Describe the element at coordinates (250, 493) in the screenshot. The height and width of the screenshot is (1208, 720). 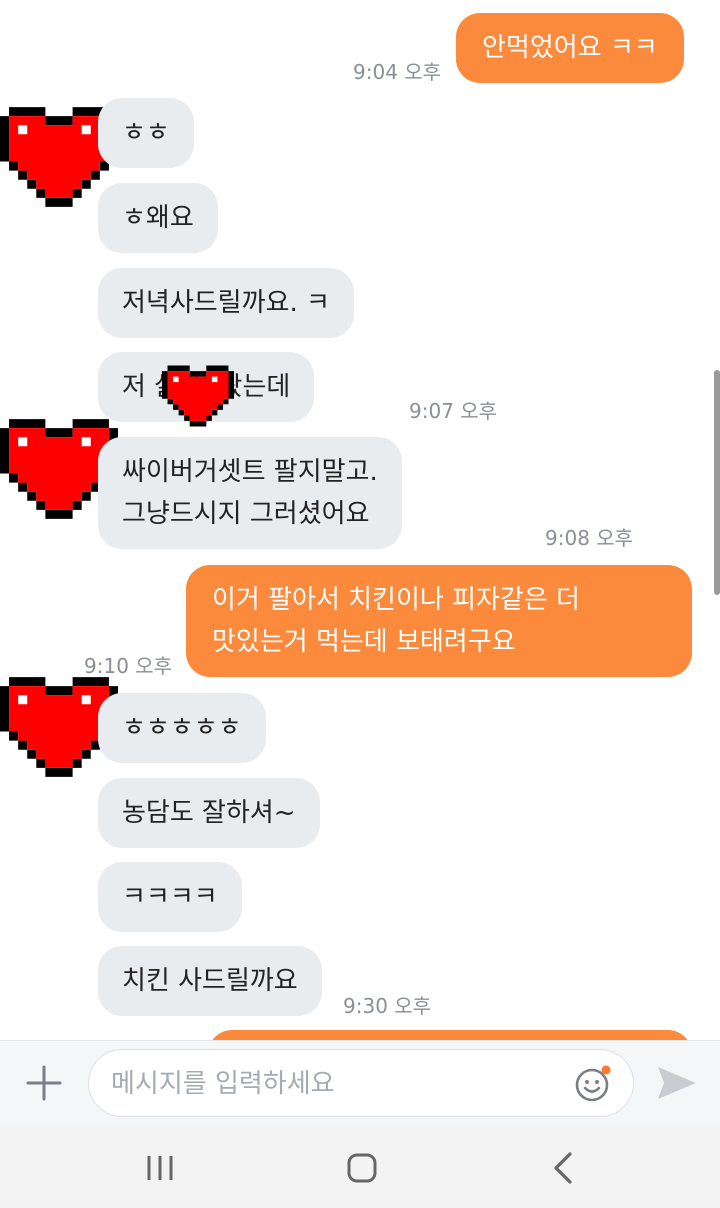
I see `message-incoming: 싸이버거셋트 팔지말고. 그냥드시지 그러셨어요` at that location.